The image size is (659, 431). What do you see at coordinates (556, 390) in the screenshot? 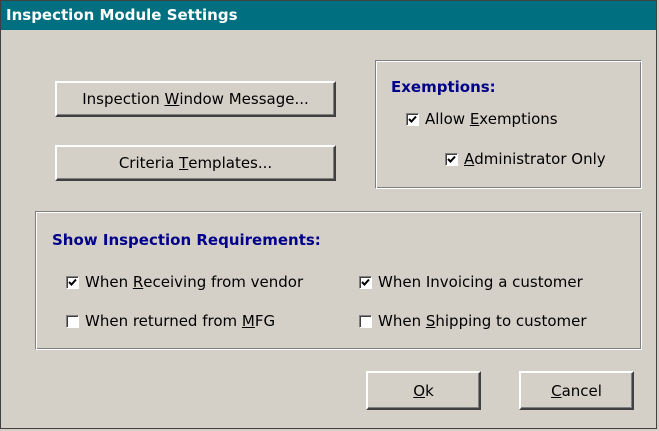
I see `cancel-label-key: C` at bounding box center [556, 390].